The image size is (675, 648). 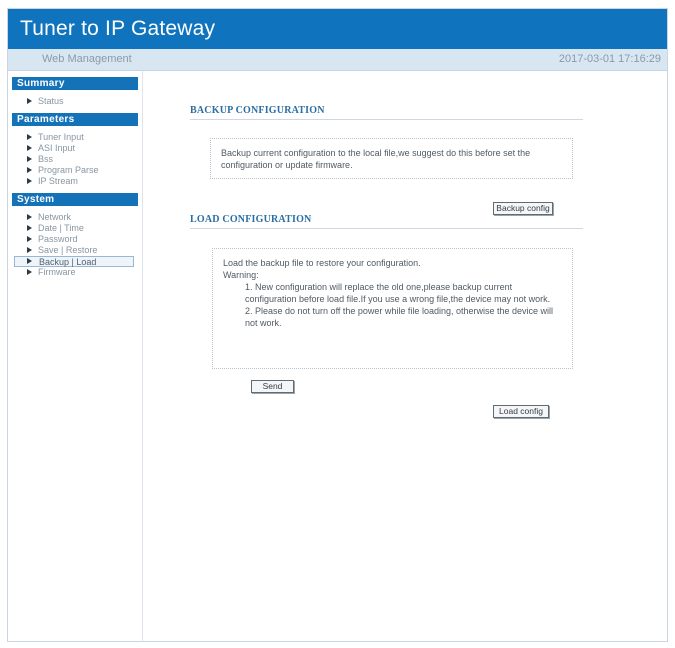 I want to click on sidebar-item-date-time: Date | Time, so click(x=74, y=228).